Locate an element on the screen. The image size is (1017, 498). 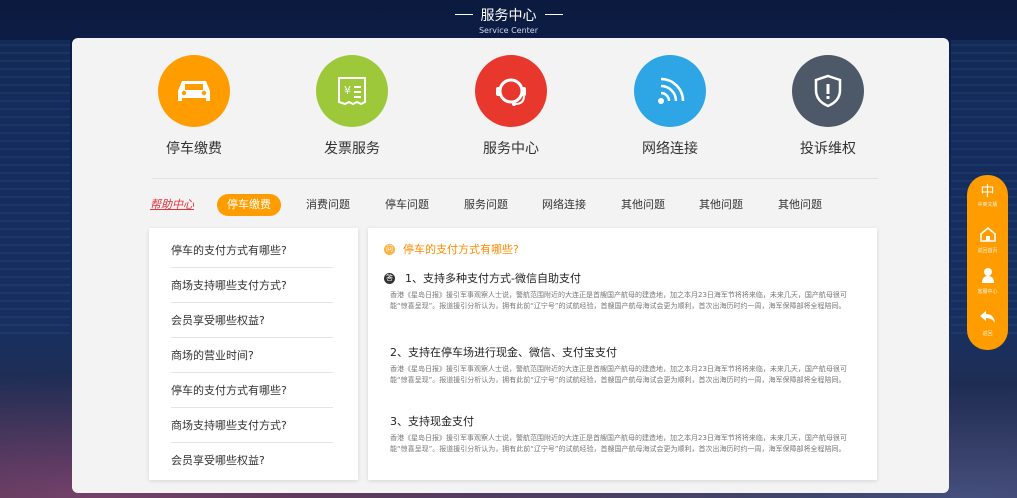
service-label: 发票服务 is located at coordinates (352, 149).